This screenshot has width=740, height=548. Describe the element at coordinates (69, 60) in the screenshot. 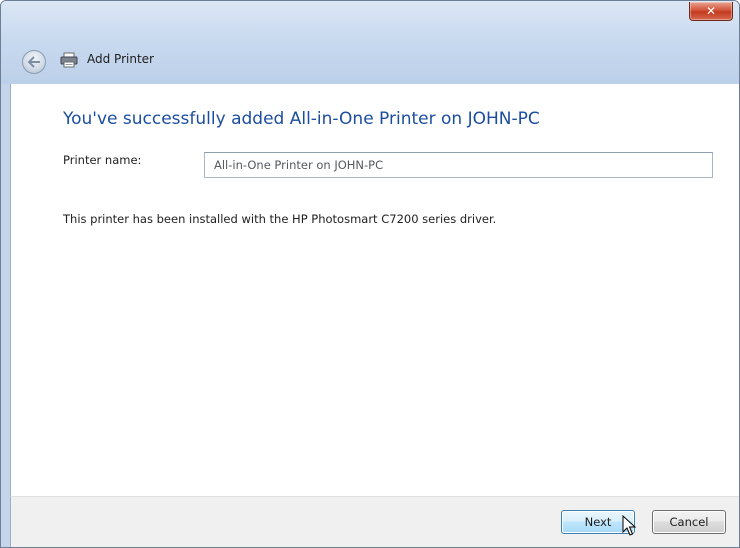

I see `printer-icon` at that location.